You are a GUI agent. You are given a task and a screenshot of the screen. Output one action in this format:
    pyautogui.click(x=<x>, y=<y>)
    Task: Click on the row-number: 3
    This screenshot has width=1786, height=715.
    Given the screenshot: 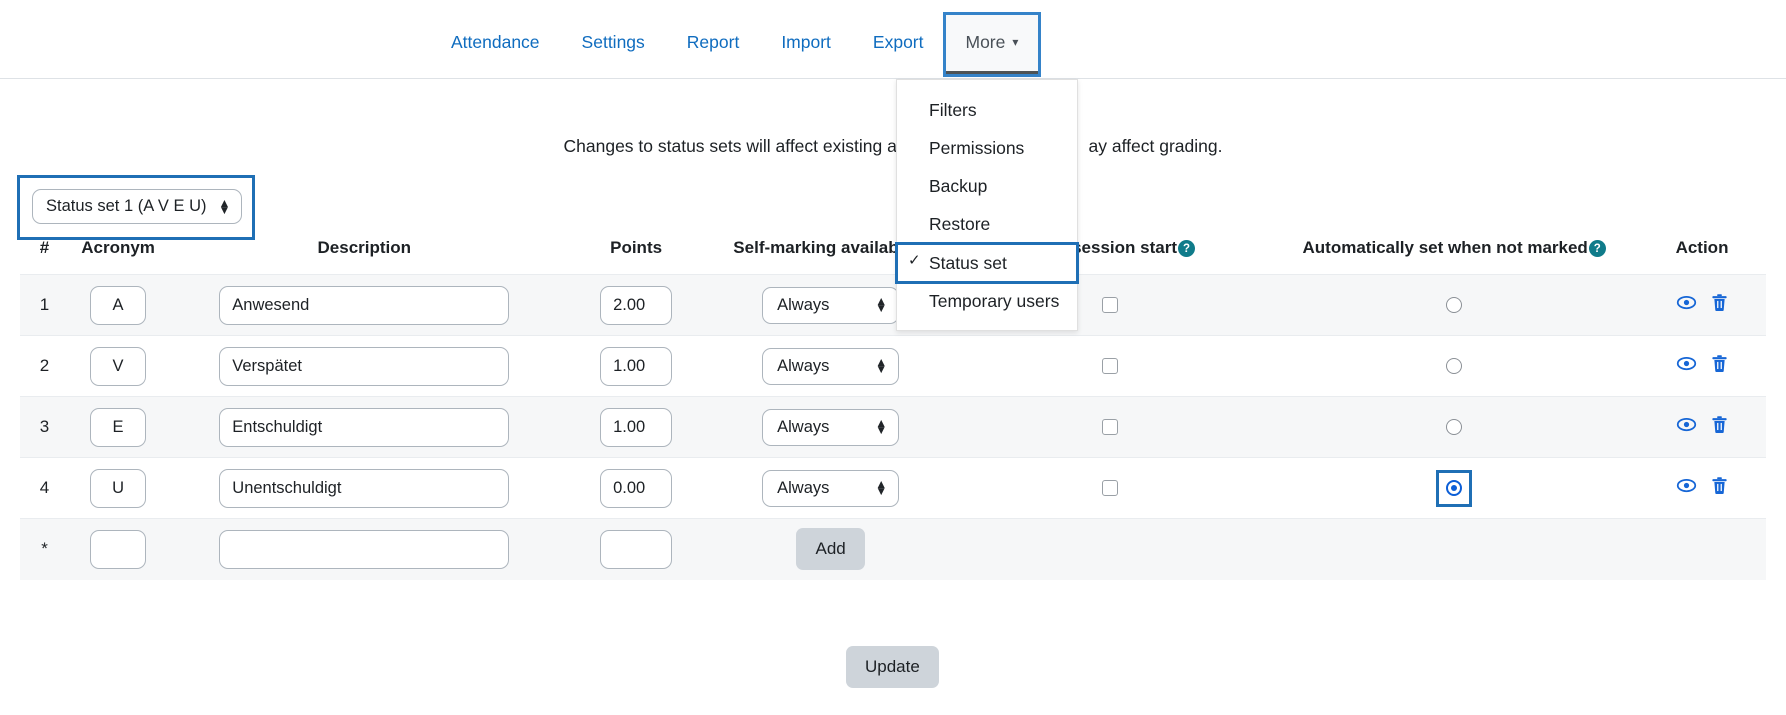 What is the action you would take?
    pyautogui.click(x=45, y=427)
    